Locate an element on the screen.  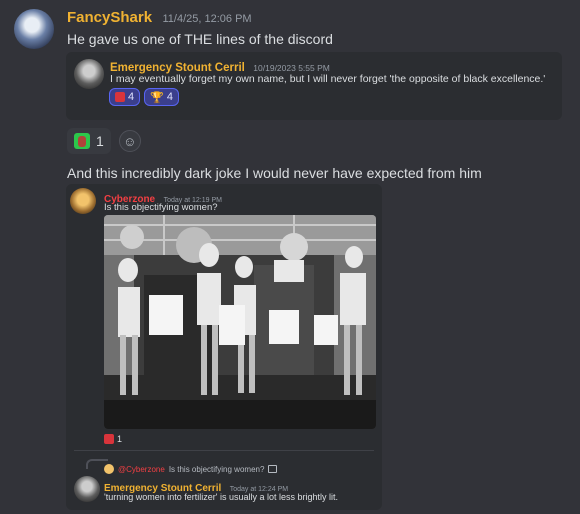
reaction-chart: 4 is located at coordinates (125, 97).